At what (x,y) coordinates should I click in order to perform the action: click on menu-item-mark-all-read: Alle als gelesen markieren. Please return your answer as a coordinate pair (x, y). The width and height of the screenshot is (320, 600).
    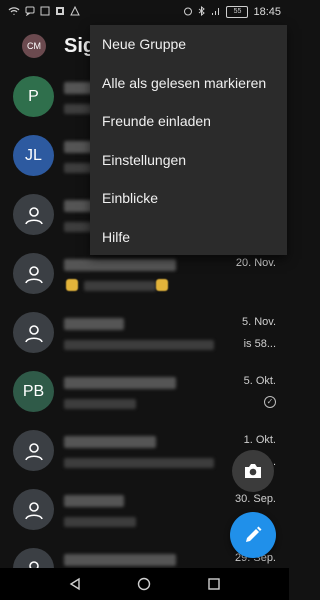
    Looking at the image, I should click on (188, 83).